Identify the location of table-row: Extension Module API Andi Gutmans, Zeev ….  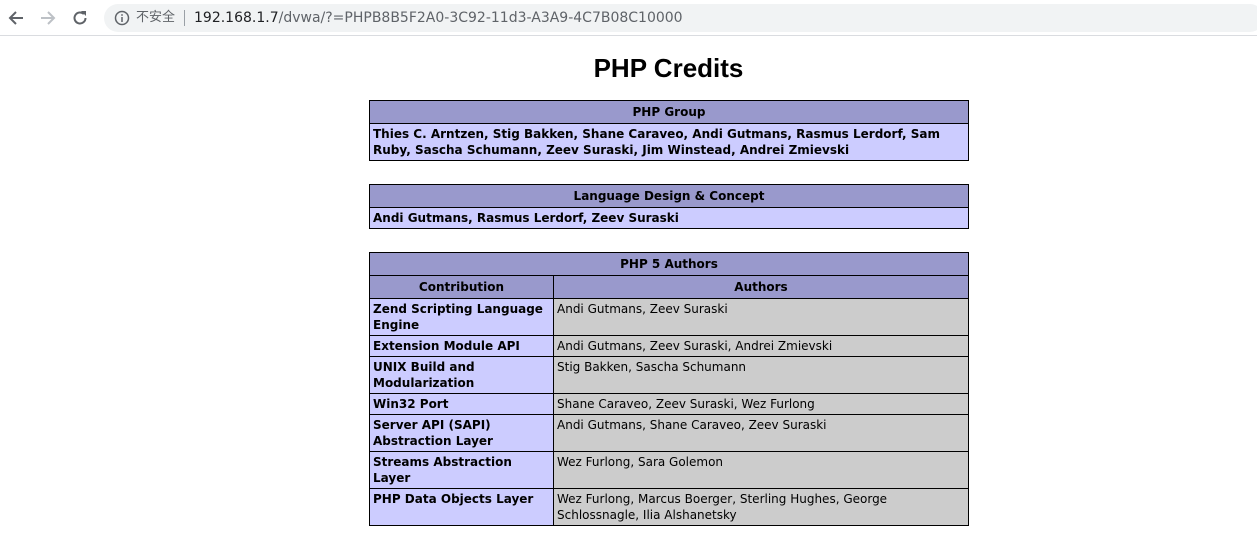
(669, 346).